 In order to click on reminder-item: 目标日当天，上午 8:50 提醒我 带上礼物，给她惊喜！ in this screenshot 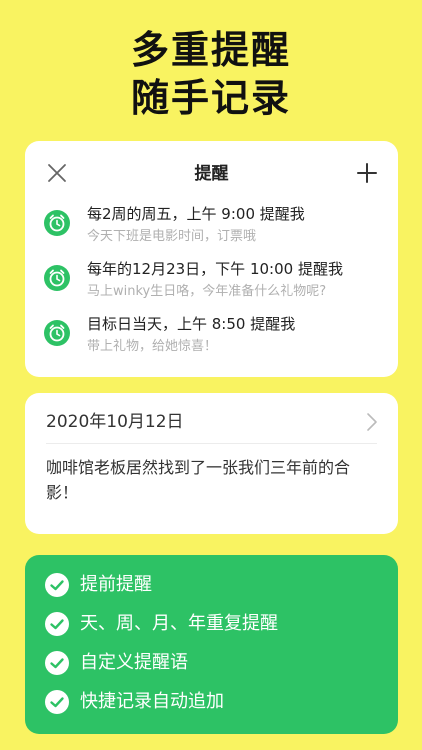, I will do `click(211, 341)`.